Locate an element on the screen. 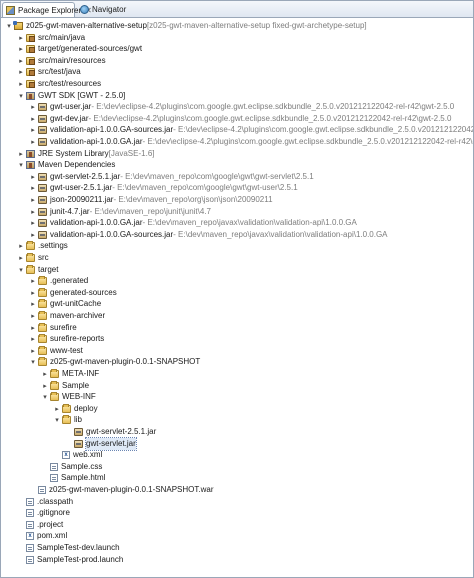  tree-row: .project is located at coordinates (237, 525).